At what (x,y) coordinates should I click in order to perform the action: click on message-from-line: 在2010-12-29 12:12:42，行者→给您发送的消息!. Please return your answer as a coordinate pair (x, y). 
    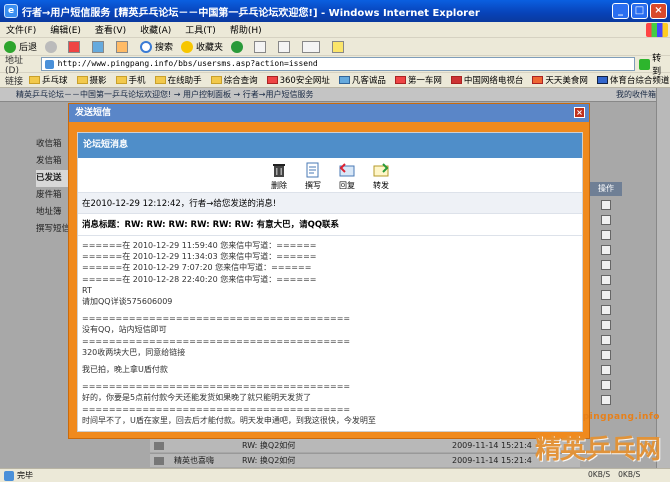
    Looking at the image, I should click on (330, 203).